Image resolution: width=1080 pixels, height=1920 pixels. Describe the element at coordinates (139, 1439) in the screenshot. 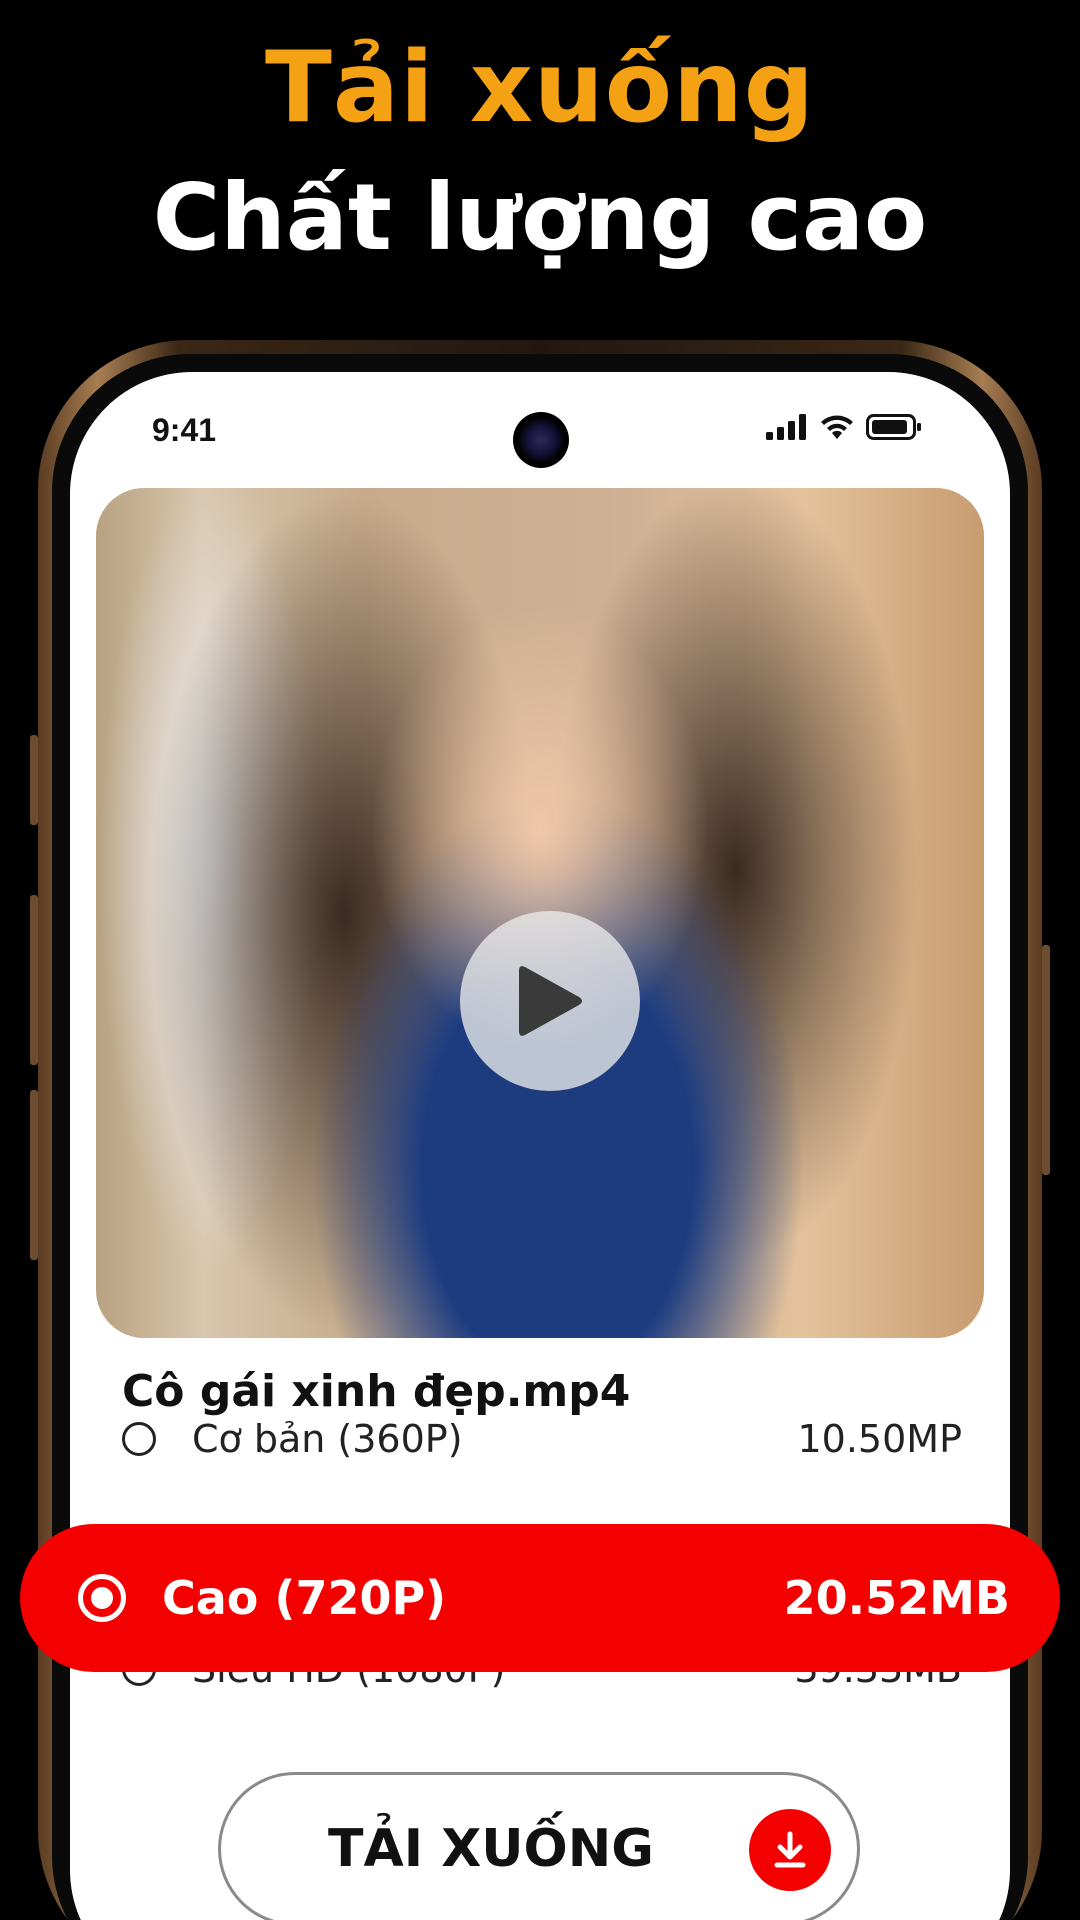

I see `radio-unselected` at that location.